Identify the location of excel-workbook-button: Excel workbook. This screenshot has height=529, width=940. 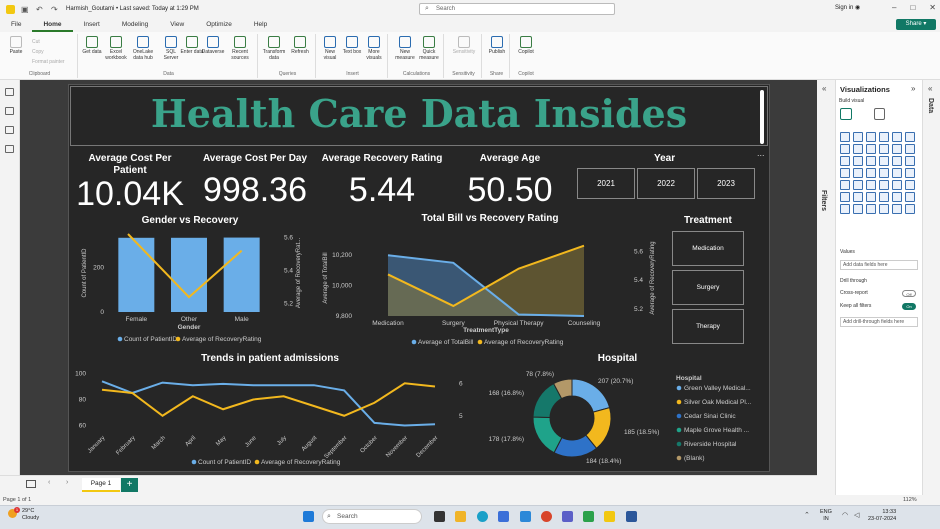
(116, 48).